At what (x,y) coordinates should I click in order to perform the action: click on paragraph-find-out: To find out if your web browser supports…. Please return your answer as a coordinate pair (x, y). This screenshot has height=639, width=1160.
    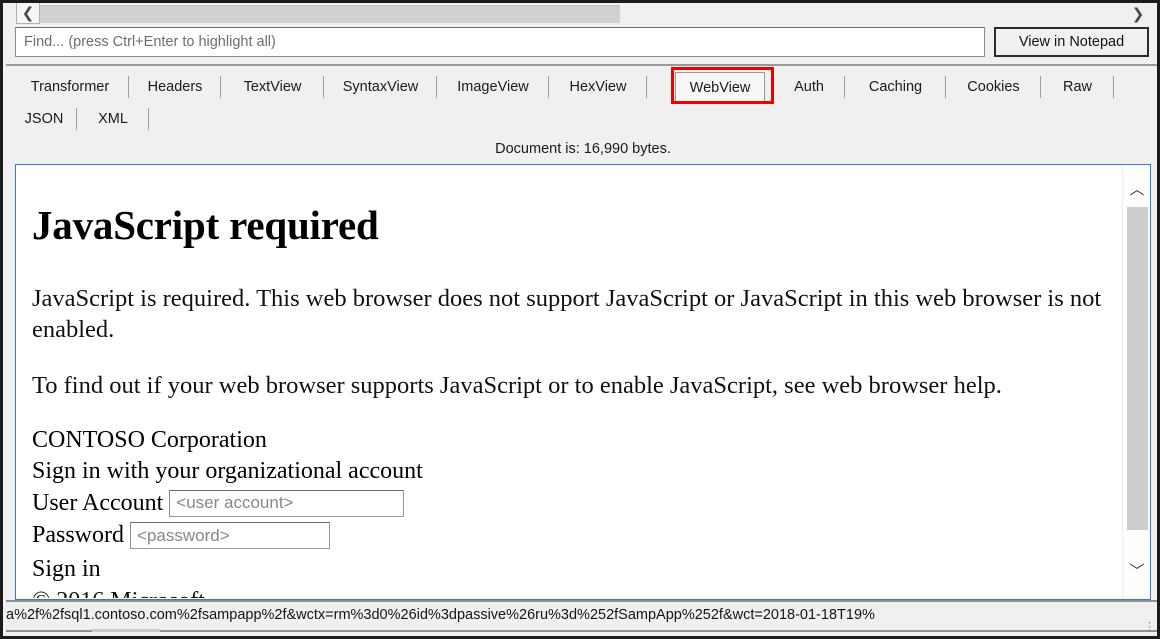
    Looking at the image, I should click on (517, 385).